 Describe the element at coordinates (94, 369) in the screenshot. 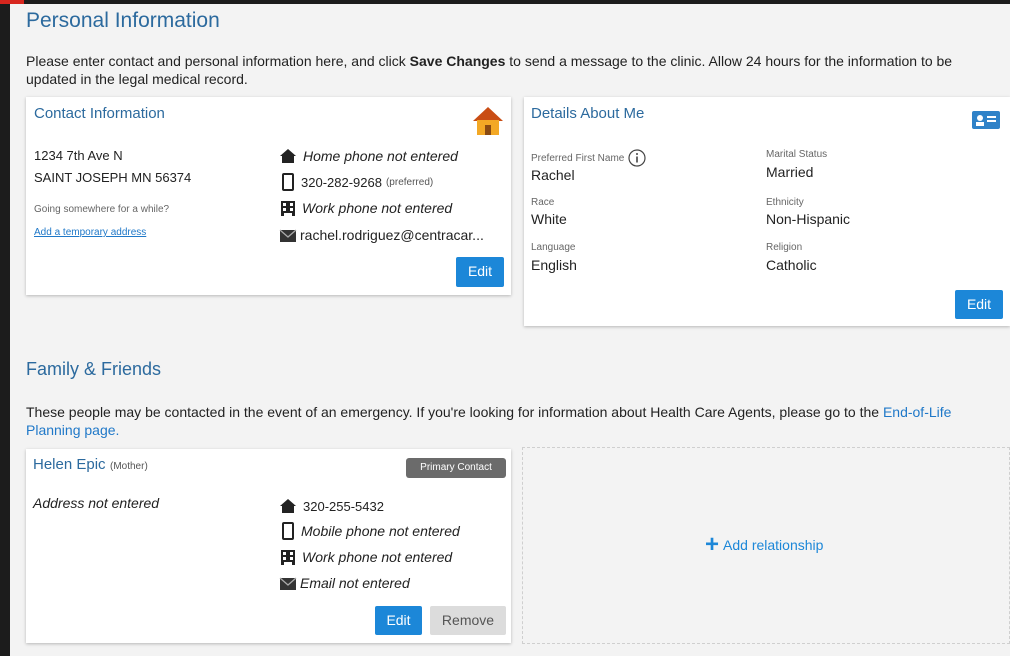

I see `family-friends-title: Family & Friends` at that location.